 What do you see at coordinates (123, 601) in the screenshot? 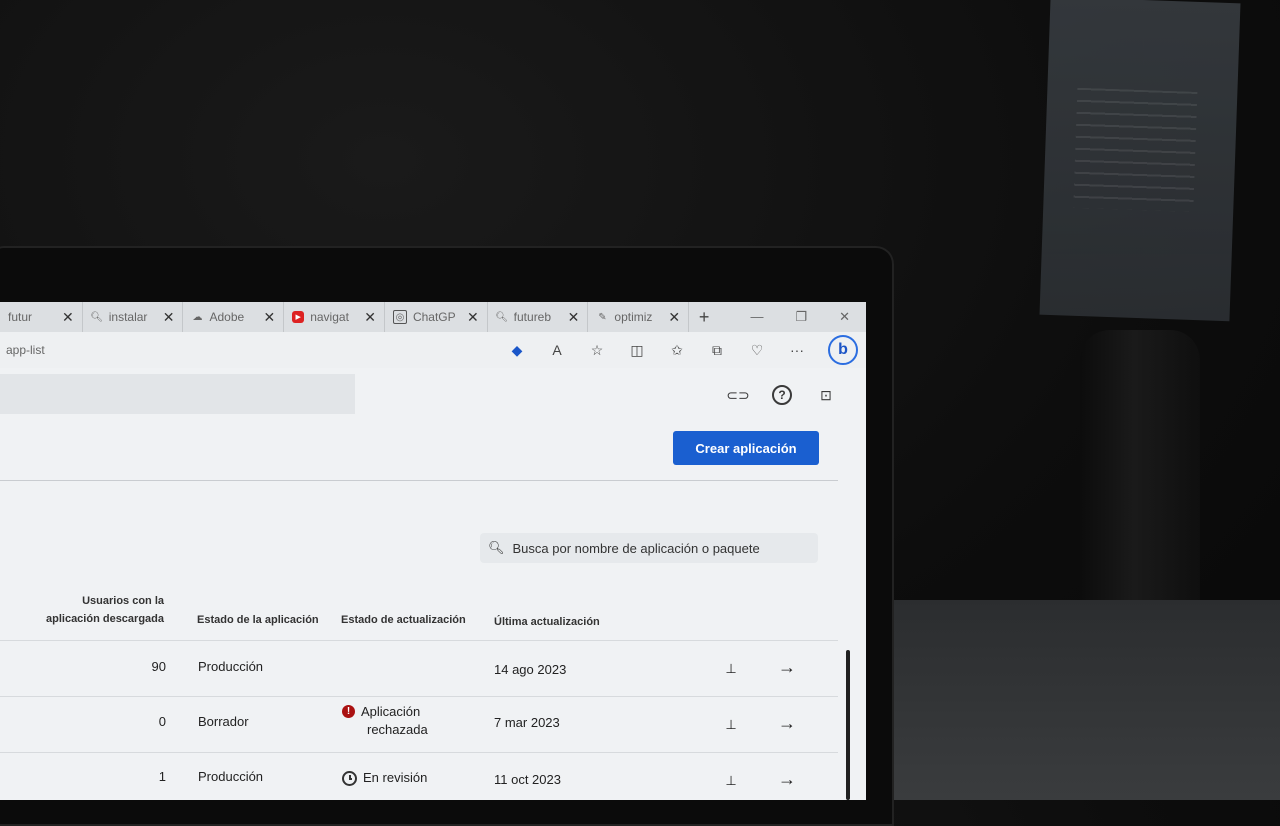
I see `column-header-users-line1: Usuarios con la` at bounding box center [123, 601].